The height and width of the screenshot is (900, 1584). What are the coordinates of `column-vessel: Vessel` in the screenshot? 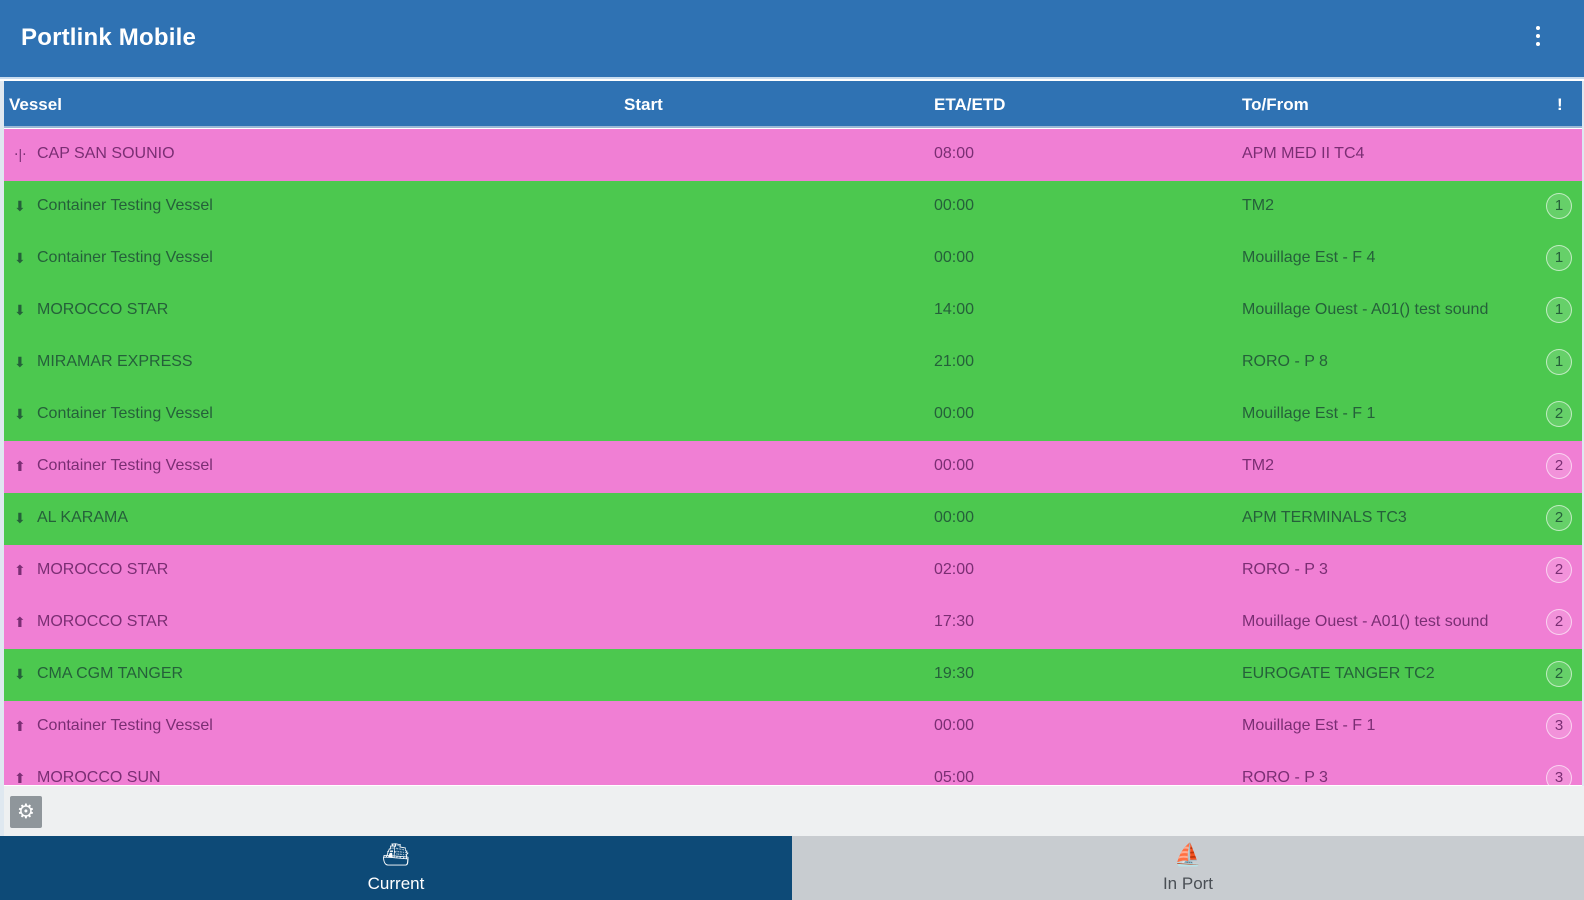 It's located at (35, 105).